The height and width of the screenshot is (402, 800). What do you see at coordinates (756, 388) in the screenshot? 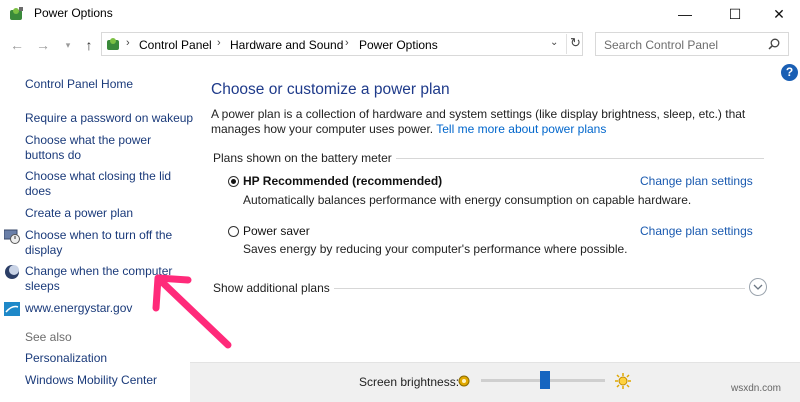
I see `watermark: wsxdn.com` at bounding box center [756, 388].